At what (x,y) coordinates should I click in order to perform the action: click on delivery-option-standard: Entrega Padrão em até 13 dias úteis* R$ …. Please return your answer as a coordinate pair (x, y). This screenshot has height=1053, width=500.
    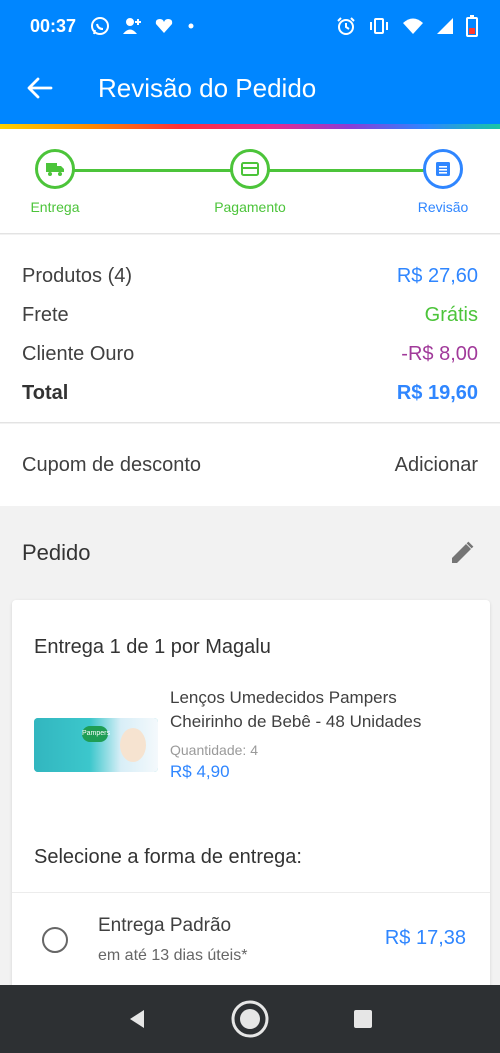
    Looking at the image, I should click on (251, 941).